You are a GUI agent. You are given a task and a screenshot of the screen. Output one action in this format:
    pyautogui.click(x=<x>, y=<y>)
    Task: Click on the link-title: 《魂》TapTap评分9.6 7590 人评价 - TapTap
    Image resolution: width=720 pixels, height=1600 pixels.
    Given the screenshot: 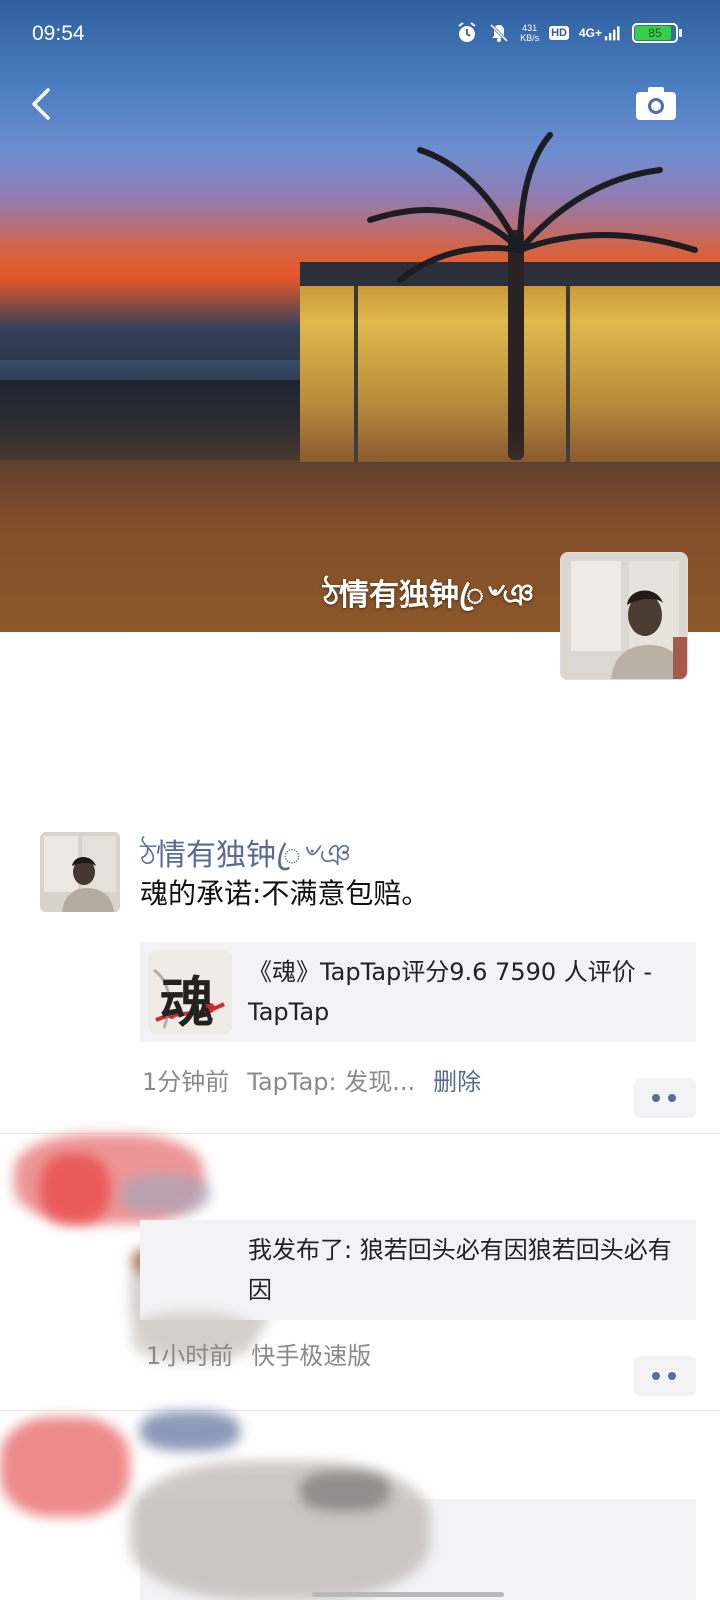 What is the action you would take?
    pyautogui.click(x=450, y=992)
    